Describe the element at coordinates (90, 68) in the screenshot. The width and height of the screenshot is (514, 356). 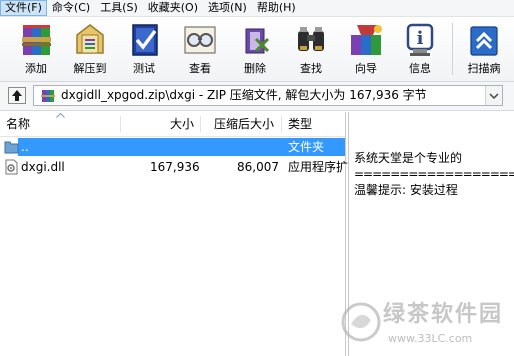
I see `extract-to-label: 解压到` at that location.